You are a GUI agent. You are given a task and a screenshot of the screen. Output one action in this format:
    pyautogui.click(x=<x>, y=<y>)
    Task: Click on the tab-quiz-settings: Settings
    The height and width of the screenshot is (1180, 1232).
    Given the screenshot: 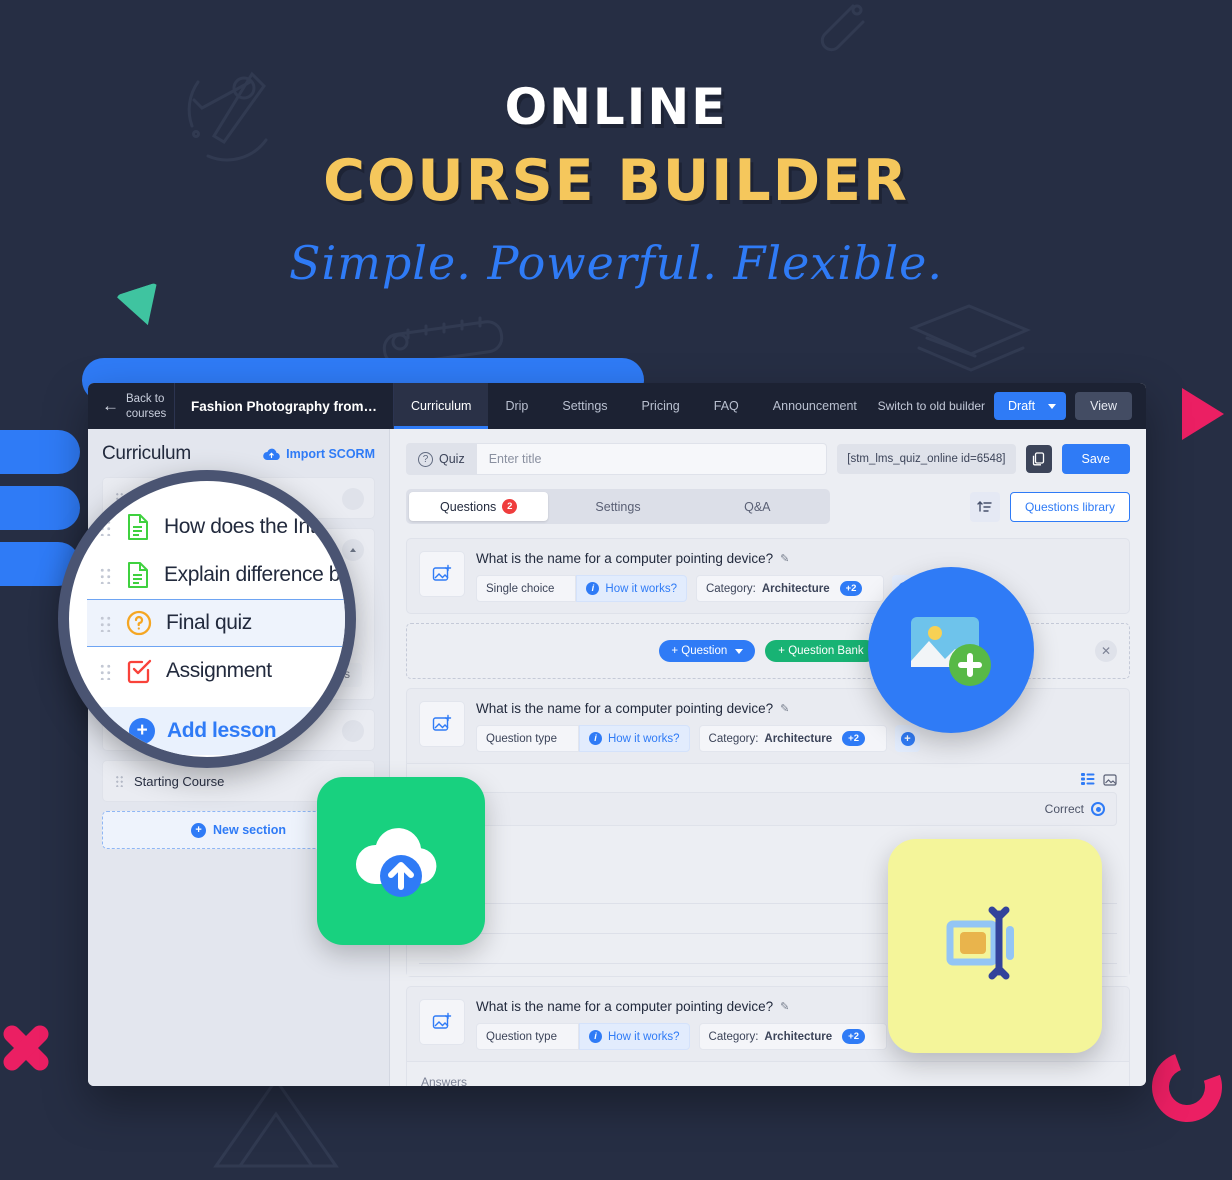 What is the action you would take?
    pyautogui.click(x=617, y=506)
    